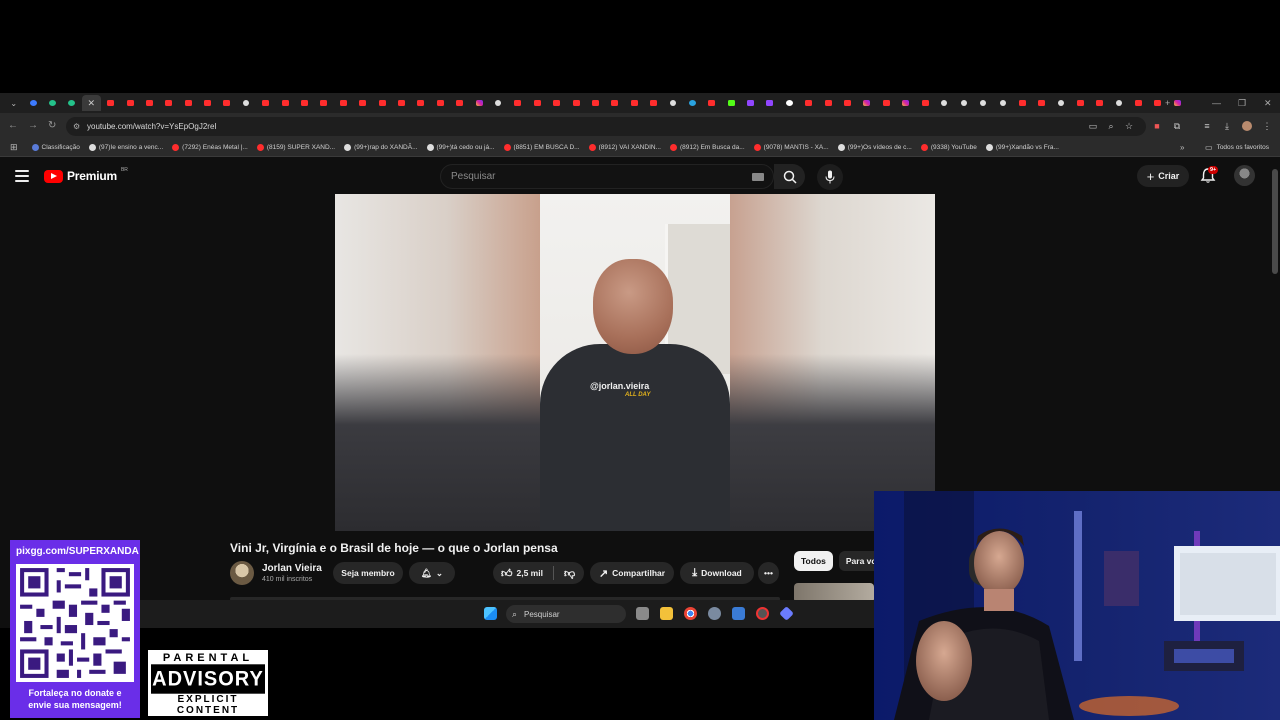 The height and width of the screenshot is (720, 1280). I want to click on subscribed-bell-button: 🔔︎ ⌄, so click(432, 573).